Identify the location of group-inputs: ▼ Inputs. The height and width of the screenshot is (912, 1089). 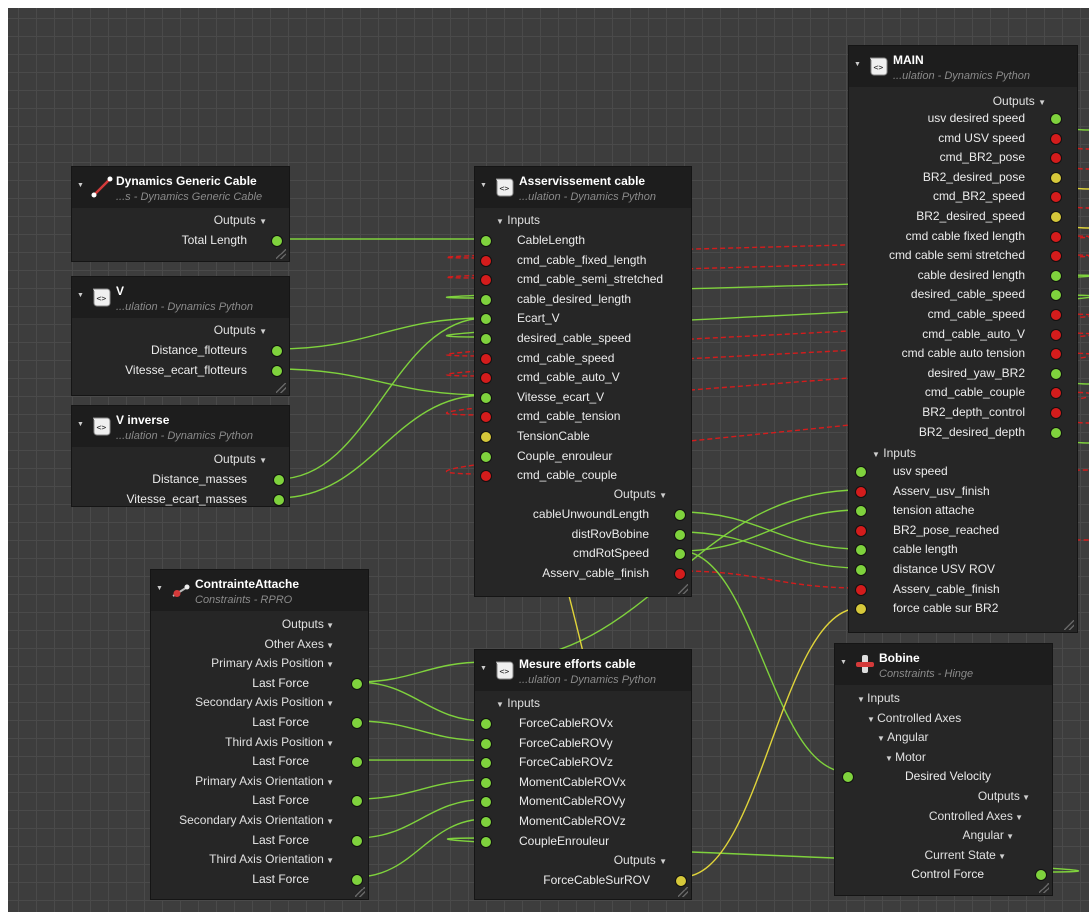
(878, 698).